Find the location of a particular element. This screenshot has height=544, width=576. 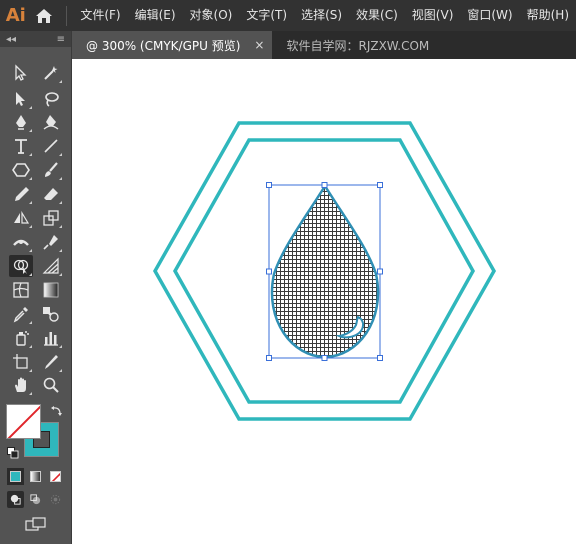

collapse-panel-icon: ◂◂ is located at coordinates (11, 39).